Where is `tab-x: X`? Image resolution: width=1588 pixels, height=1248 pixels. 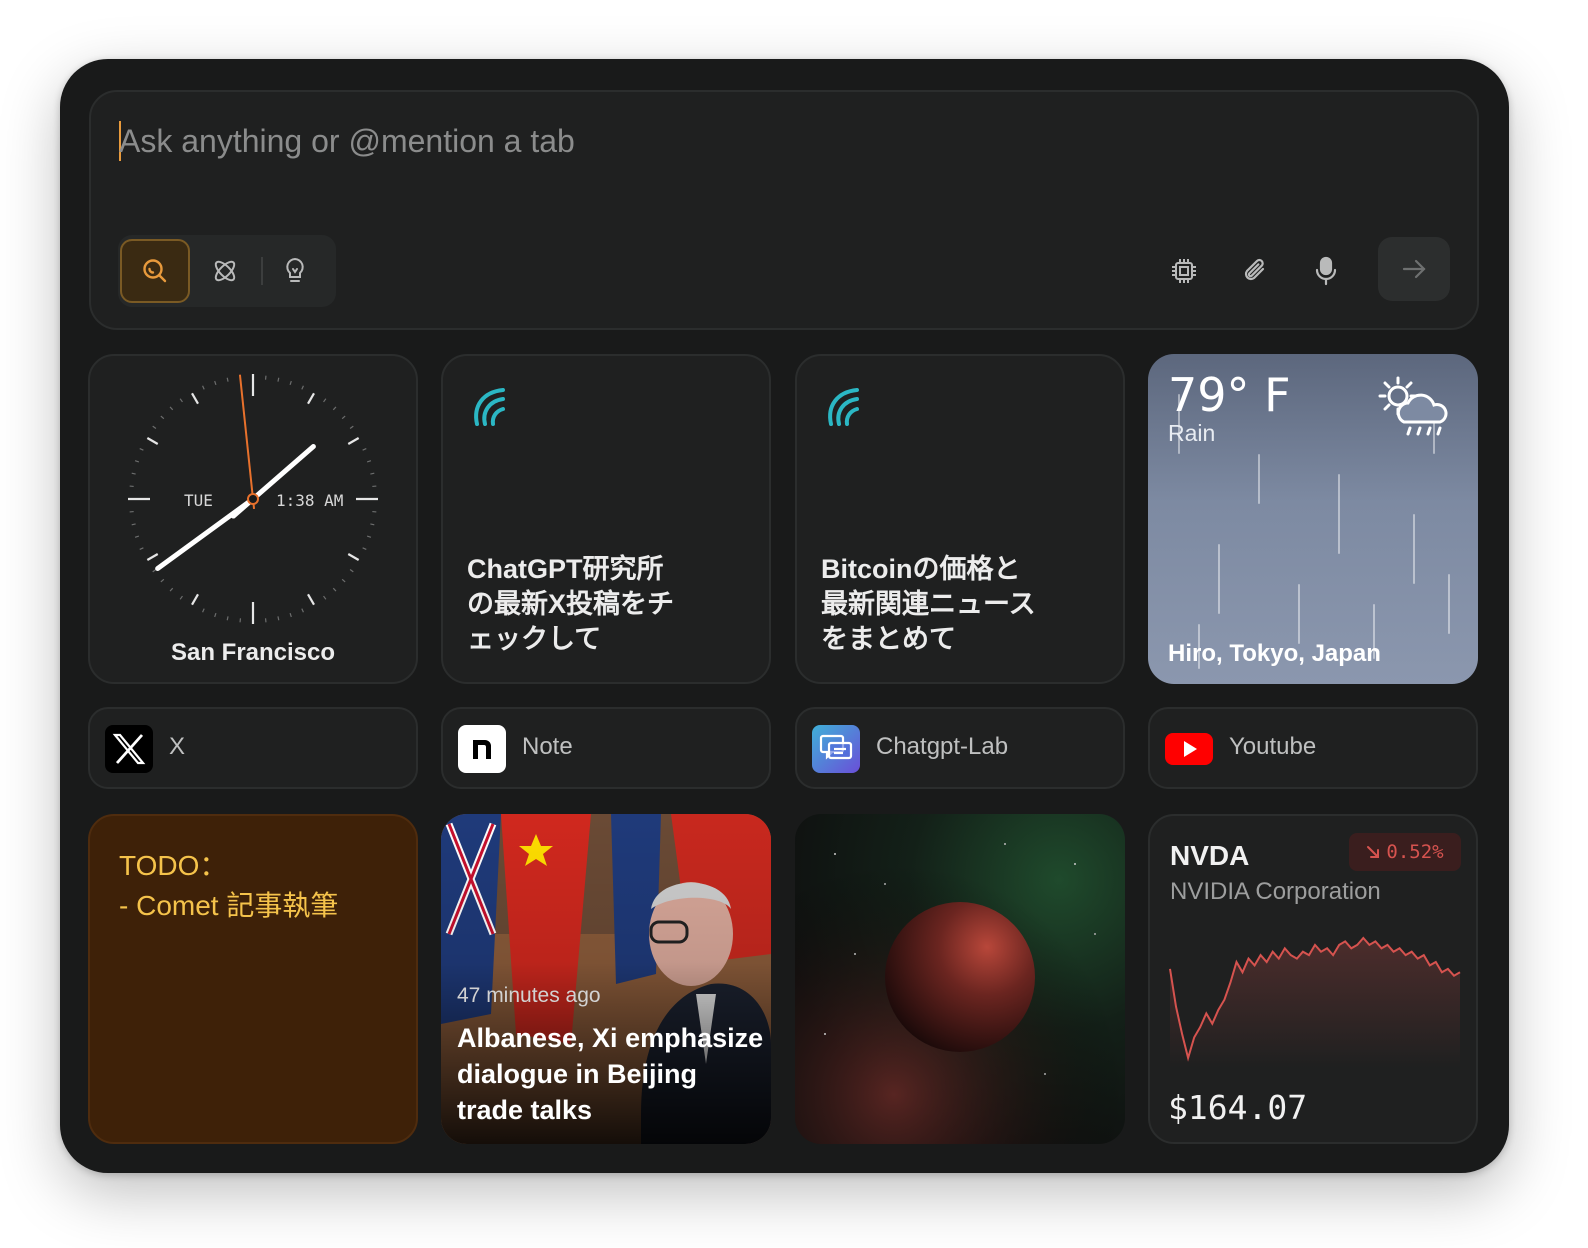 tab-x: X is located at coordinates (253, 748).